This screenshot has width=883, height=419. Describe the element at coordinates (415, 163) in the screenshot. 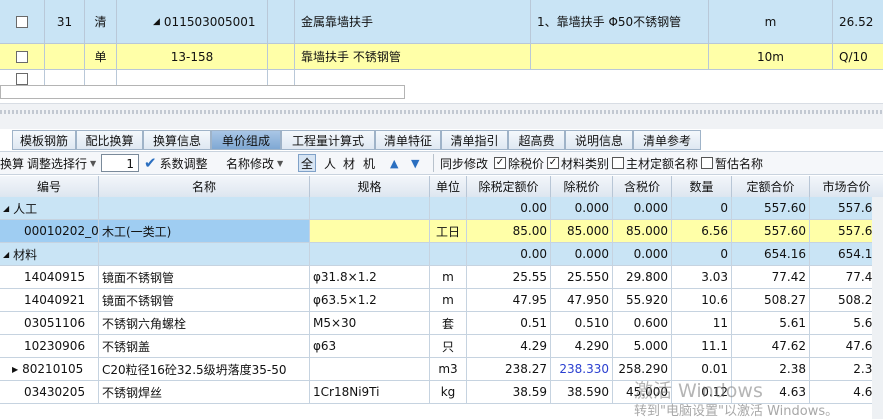

I see `move-down-button: ▼` at that location.